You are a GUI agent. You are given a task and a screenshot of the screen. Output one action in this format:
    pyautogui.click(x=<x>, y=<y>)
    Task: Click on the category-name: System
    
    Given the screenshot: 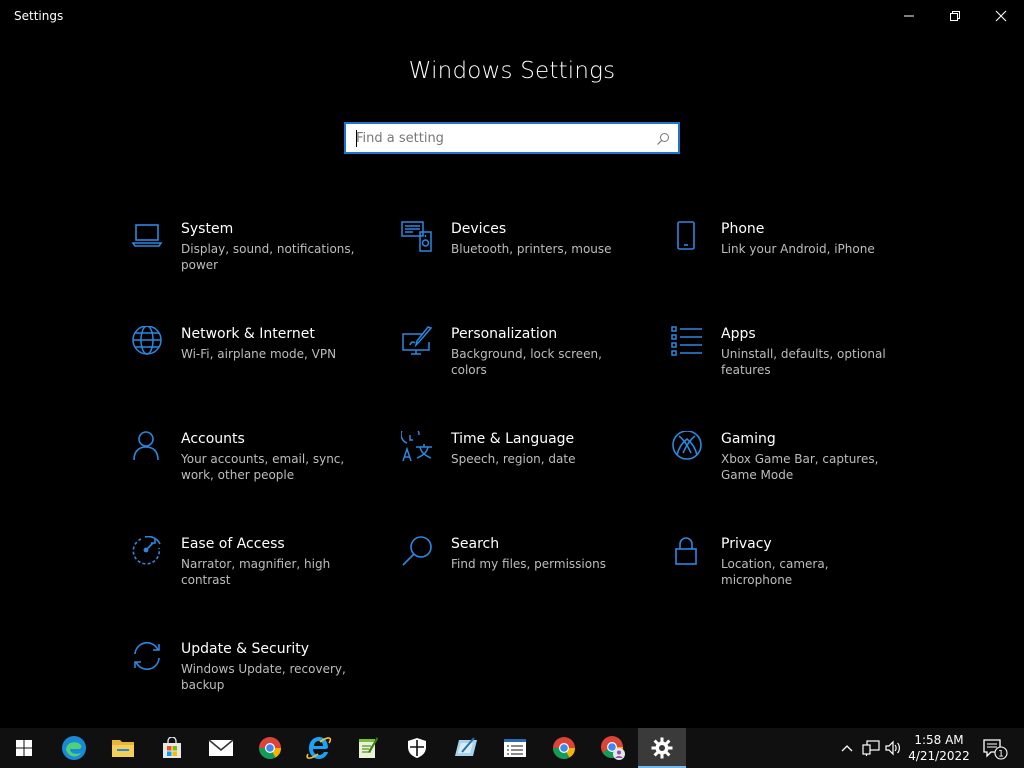 What is the action you would take?
    pyautogui.click(x=207, y=229)
    